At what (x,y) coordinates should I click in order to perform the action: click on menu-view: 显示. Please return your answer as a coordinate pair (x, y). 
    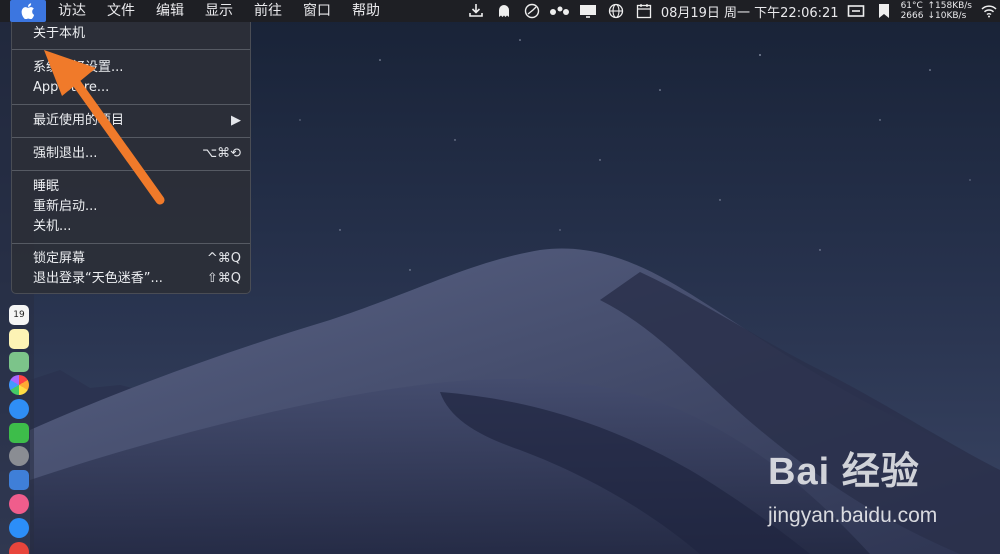
    Looking at the image, I should click on (219, 11).